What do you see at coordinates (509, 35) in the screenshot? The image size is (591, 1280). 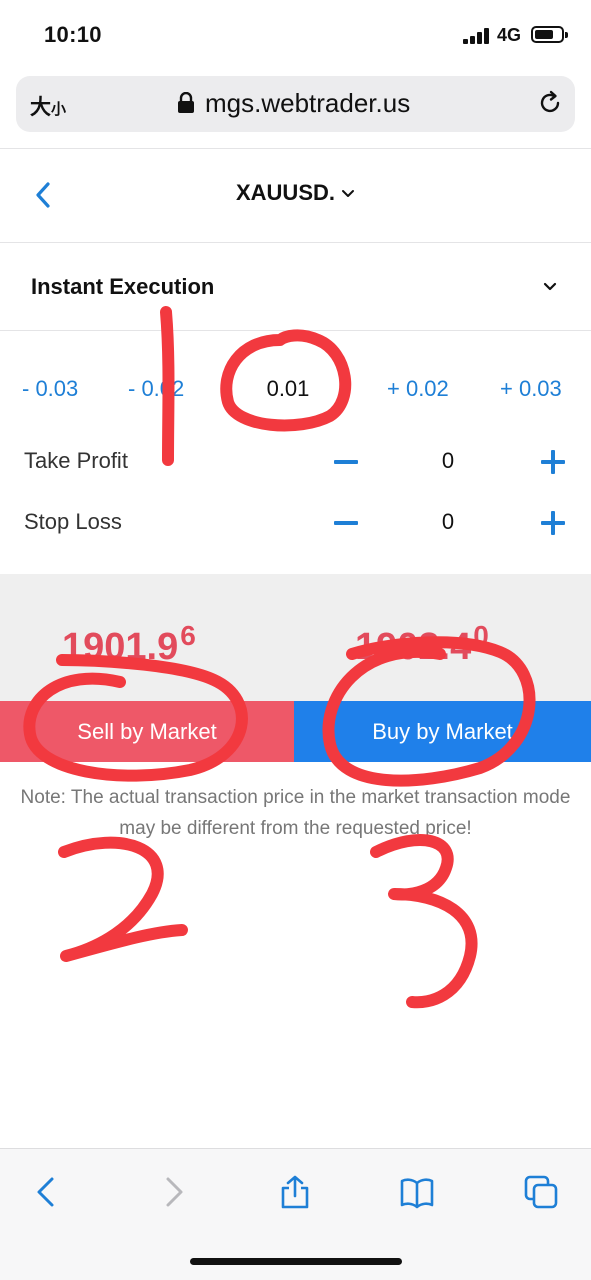 I see `network-label: 4G` at bounding box center [509, 35].